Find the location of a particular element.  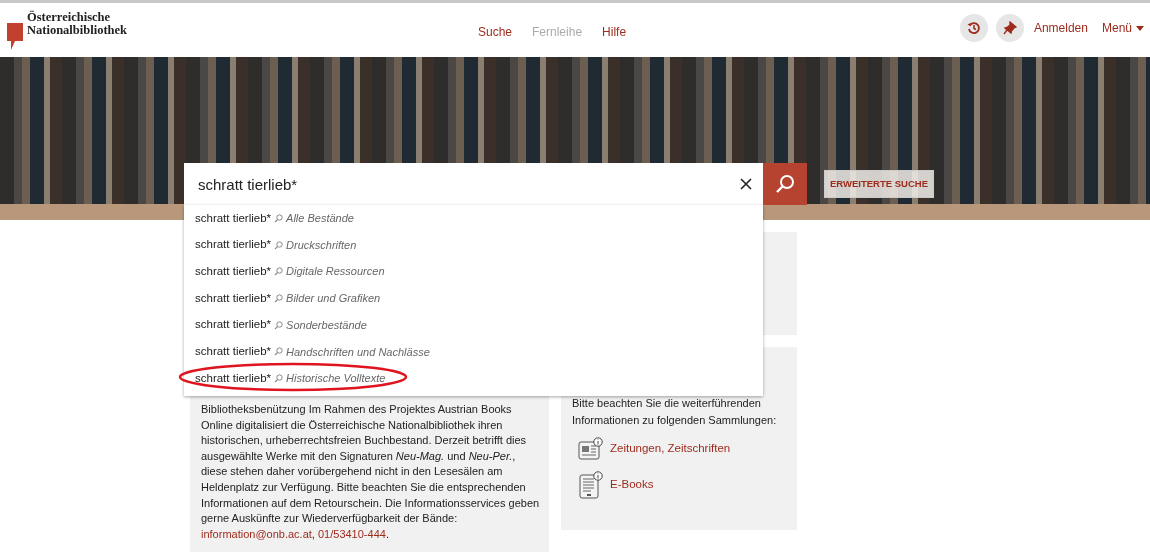

scope-label: Digitale Ressourcen is located at coordinates (335, 272).